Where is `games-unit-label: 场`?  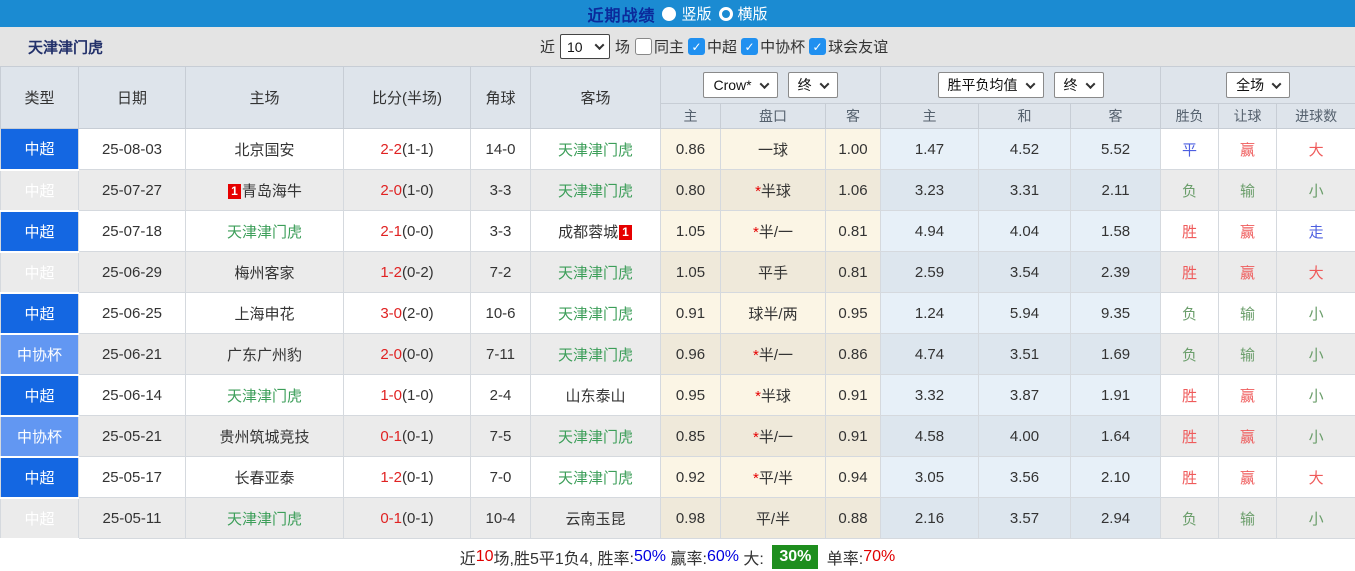 games-unit-label: 场 is located at coordinates (623, 47).